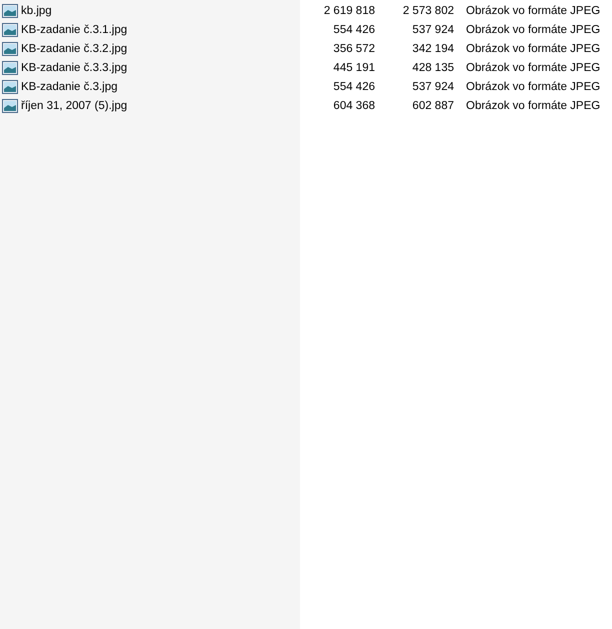 Image resolution: width=612 pixels, height=629 pixels. Describe the element at coordinates (353, 48) in the screenshot. I see `file-size: 356 572` at that location.